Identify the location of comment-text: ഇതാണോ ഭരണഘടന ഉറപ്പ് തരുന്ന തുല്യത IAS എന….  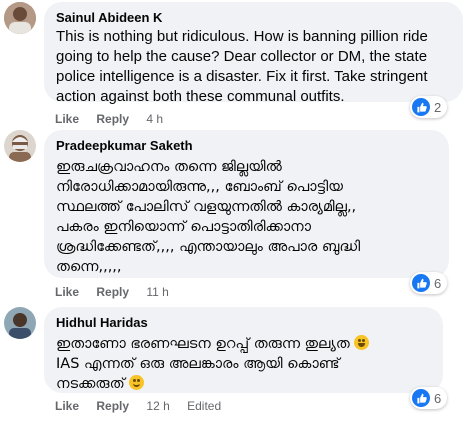
(243, 364).